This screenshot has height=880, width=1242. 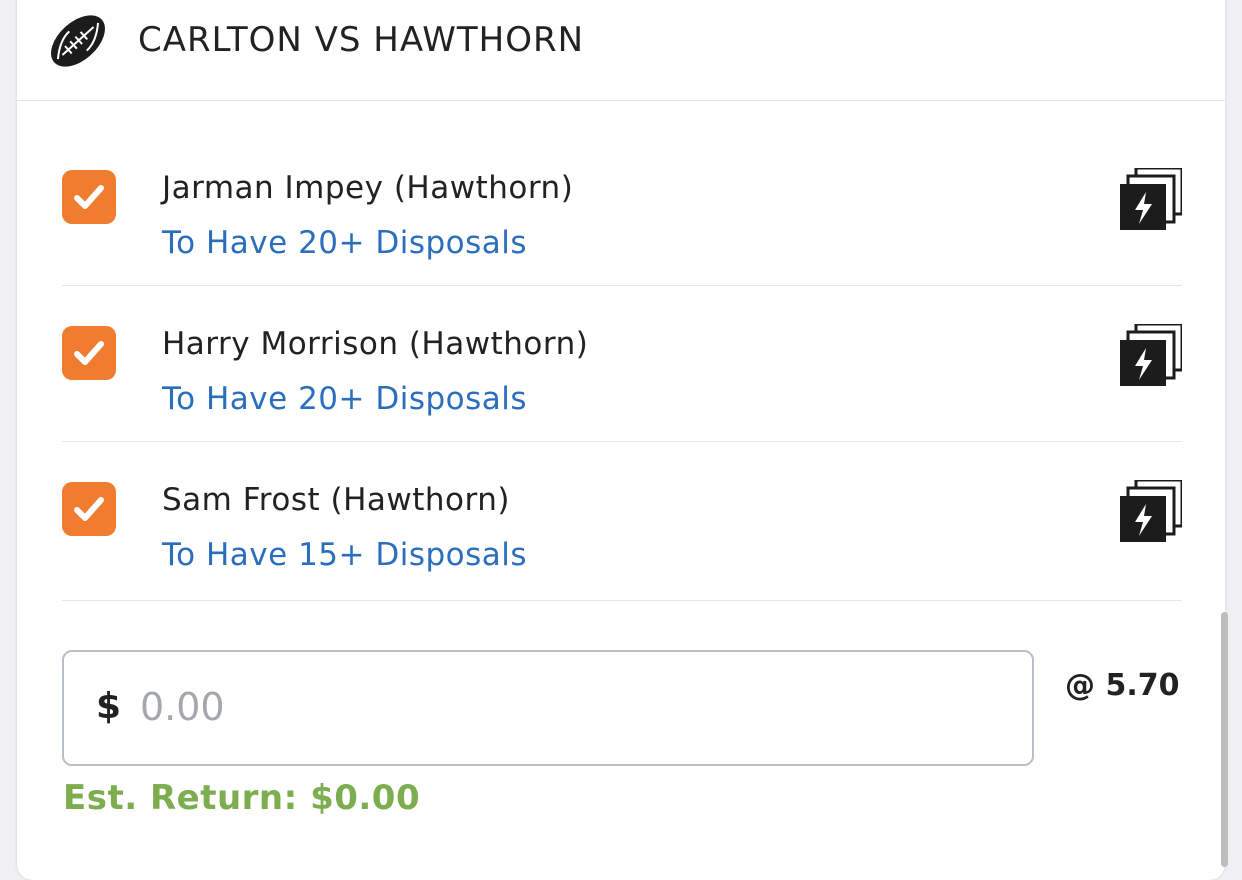 What do you see at coordinates (621, 50) in the screenshot?
I see `match-header: CARLTON VS HAWTHORN` at bounding box center [621, 50].